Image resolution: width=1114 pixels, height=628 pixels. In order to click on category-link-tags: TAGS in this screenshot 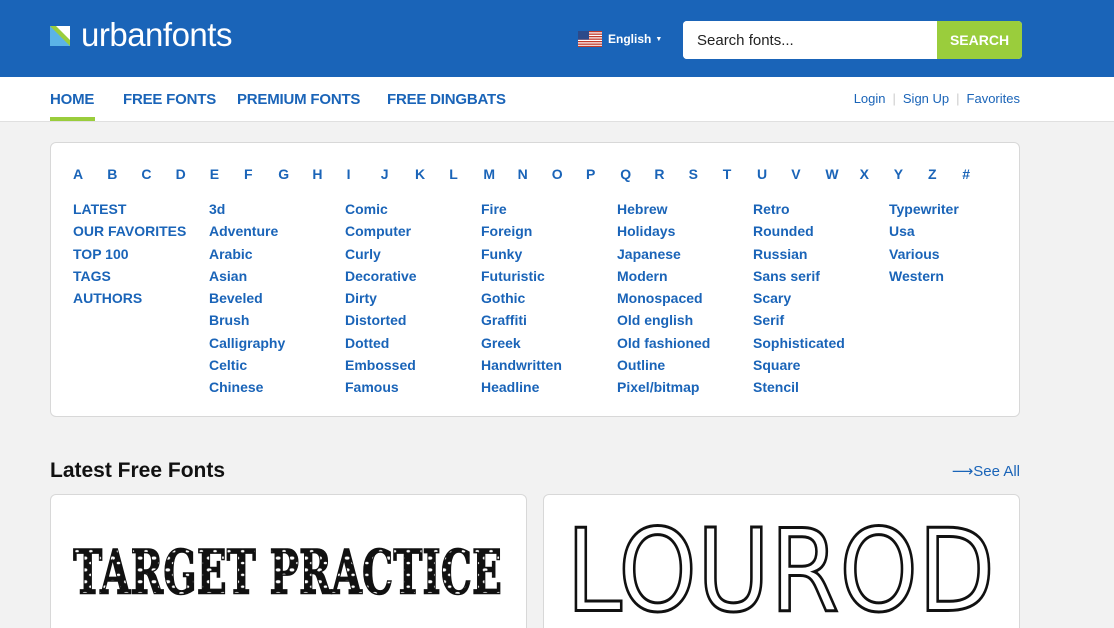, I will do `click(129, 276)`.